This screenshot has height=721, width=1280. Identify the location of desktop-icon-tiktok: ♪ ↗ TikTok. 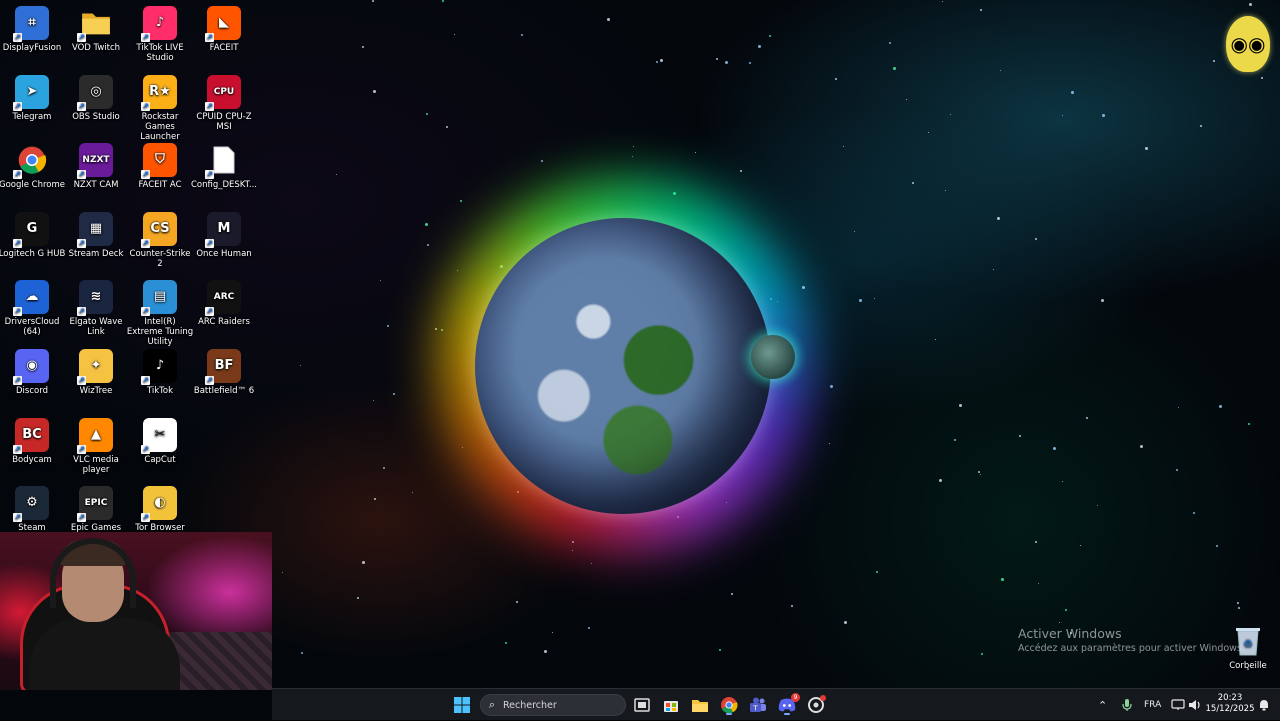
(160, 370).